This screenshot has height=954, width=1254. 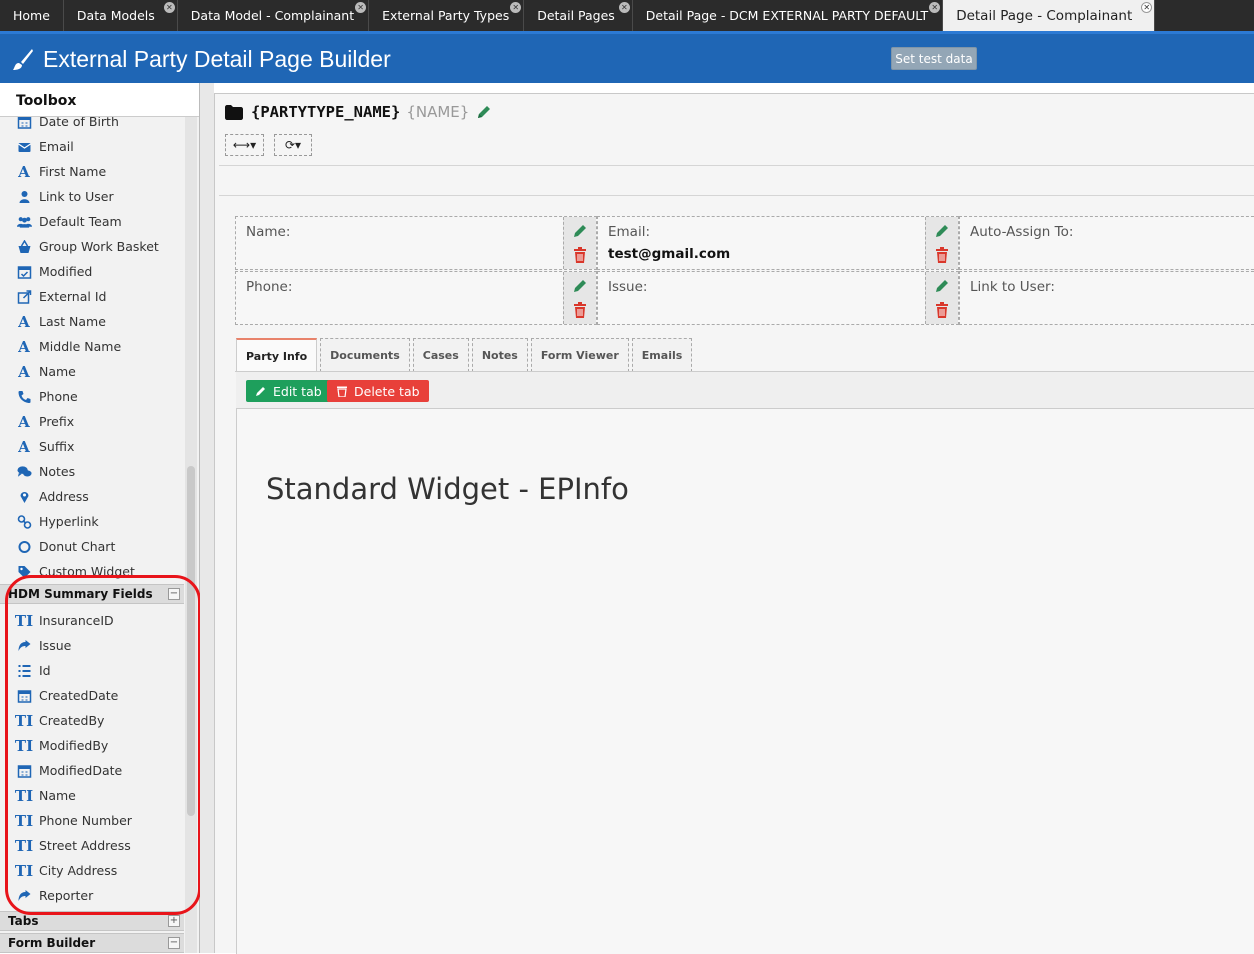 What do you see at coordinates (99, 100) in the screenshot?
I see `toolbox-header: Toolbox` at bounding box center [99, 100].